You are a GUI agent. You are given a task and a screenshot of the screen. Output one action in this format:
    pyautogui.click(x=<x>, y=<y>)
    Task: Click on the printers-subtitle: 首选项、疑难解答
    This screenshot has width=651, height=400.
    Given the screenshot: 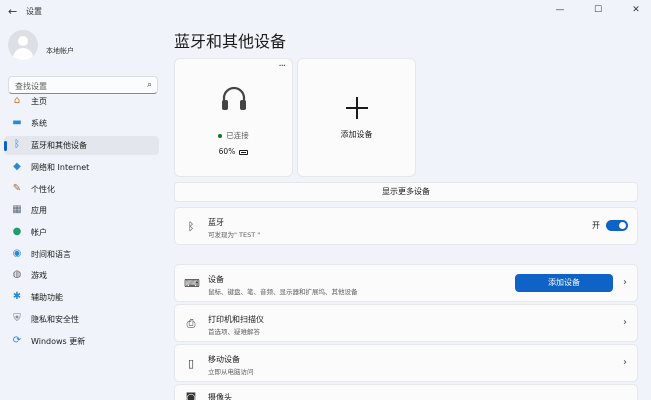 What is the action you would take?
    pyautogui.click(x=234, y=332)
    